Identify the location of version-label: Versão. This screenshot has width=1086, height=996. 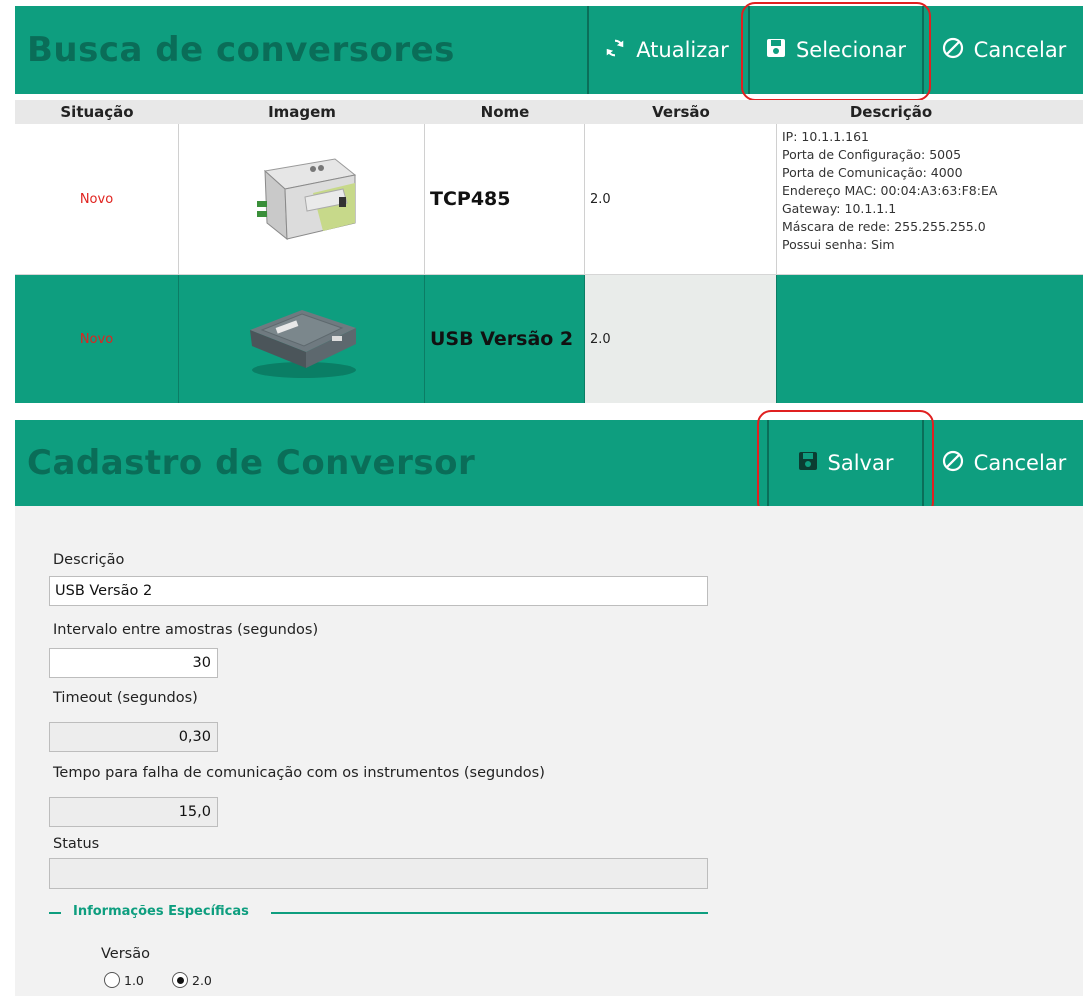
(125, 954).